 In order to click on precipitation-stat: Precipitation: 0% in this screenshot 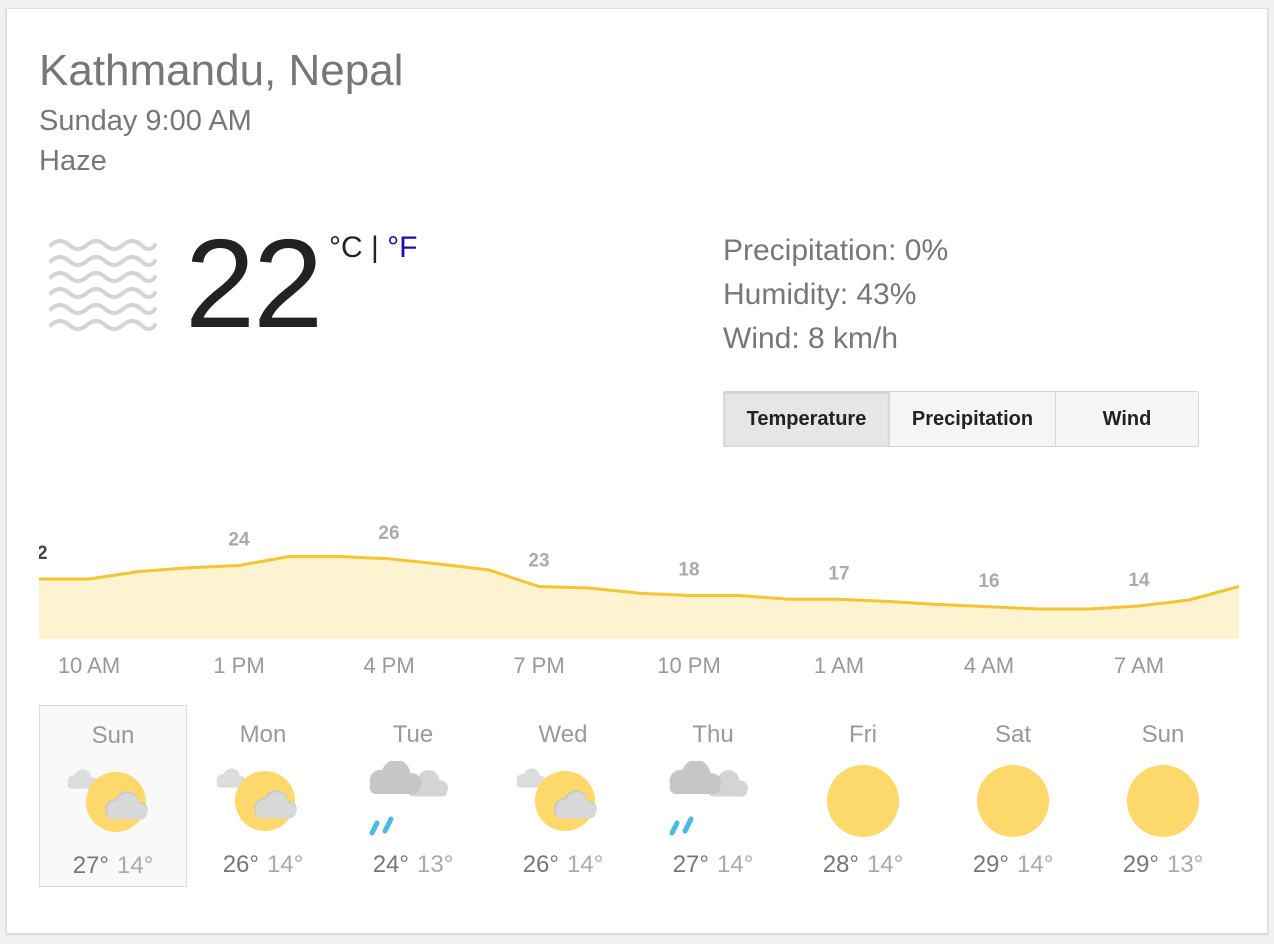, I will do `click(836, 250)`.